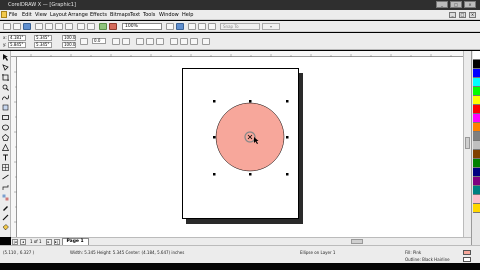 The width and height of the screenshot is (480, 270). What do you see at coordinates (150, 41) in the screenshot?
I see `pie-mode-button` at bounding box center [150, 41].